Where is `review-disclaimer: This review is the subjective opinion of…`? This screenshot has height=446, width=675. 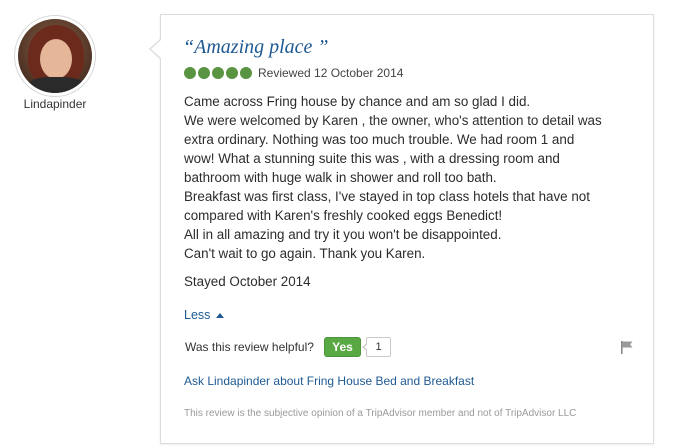 review-disclaimer: This review is the subjective opinion of… is located at coordinates (380, 413).